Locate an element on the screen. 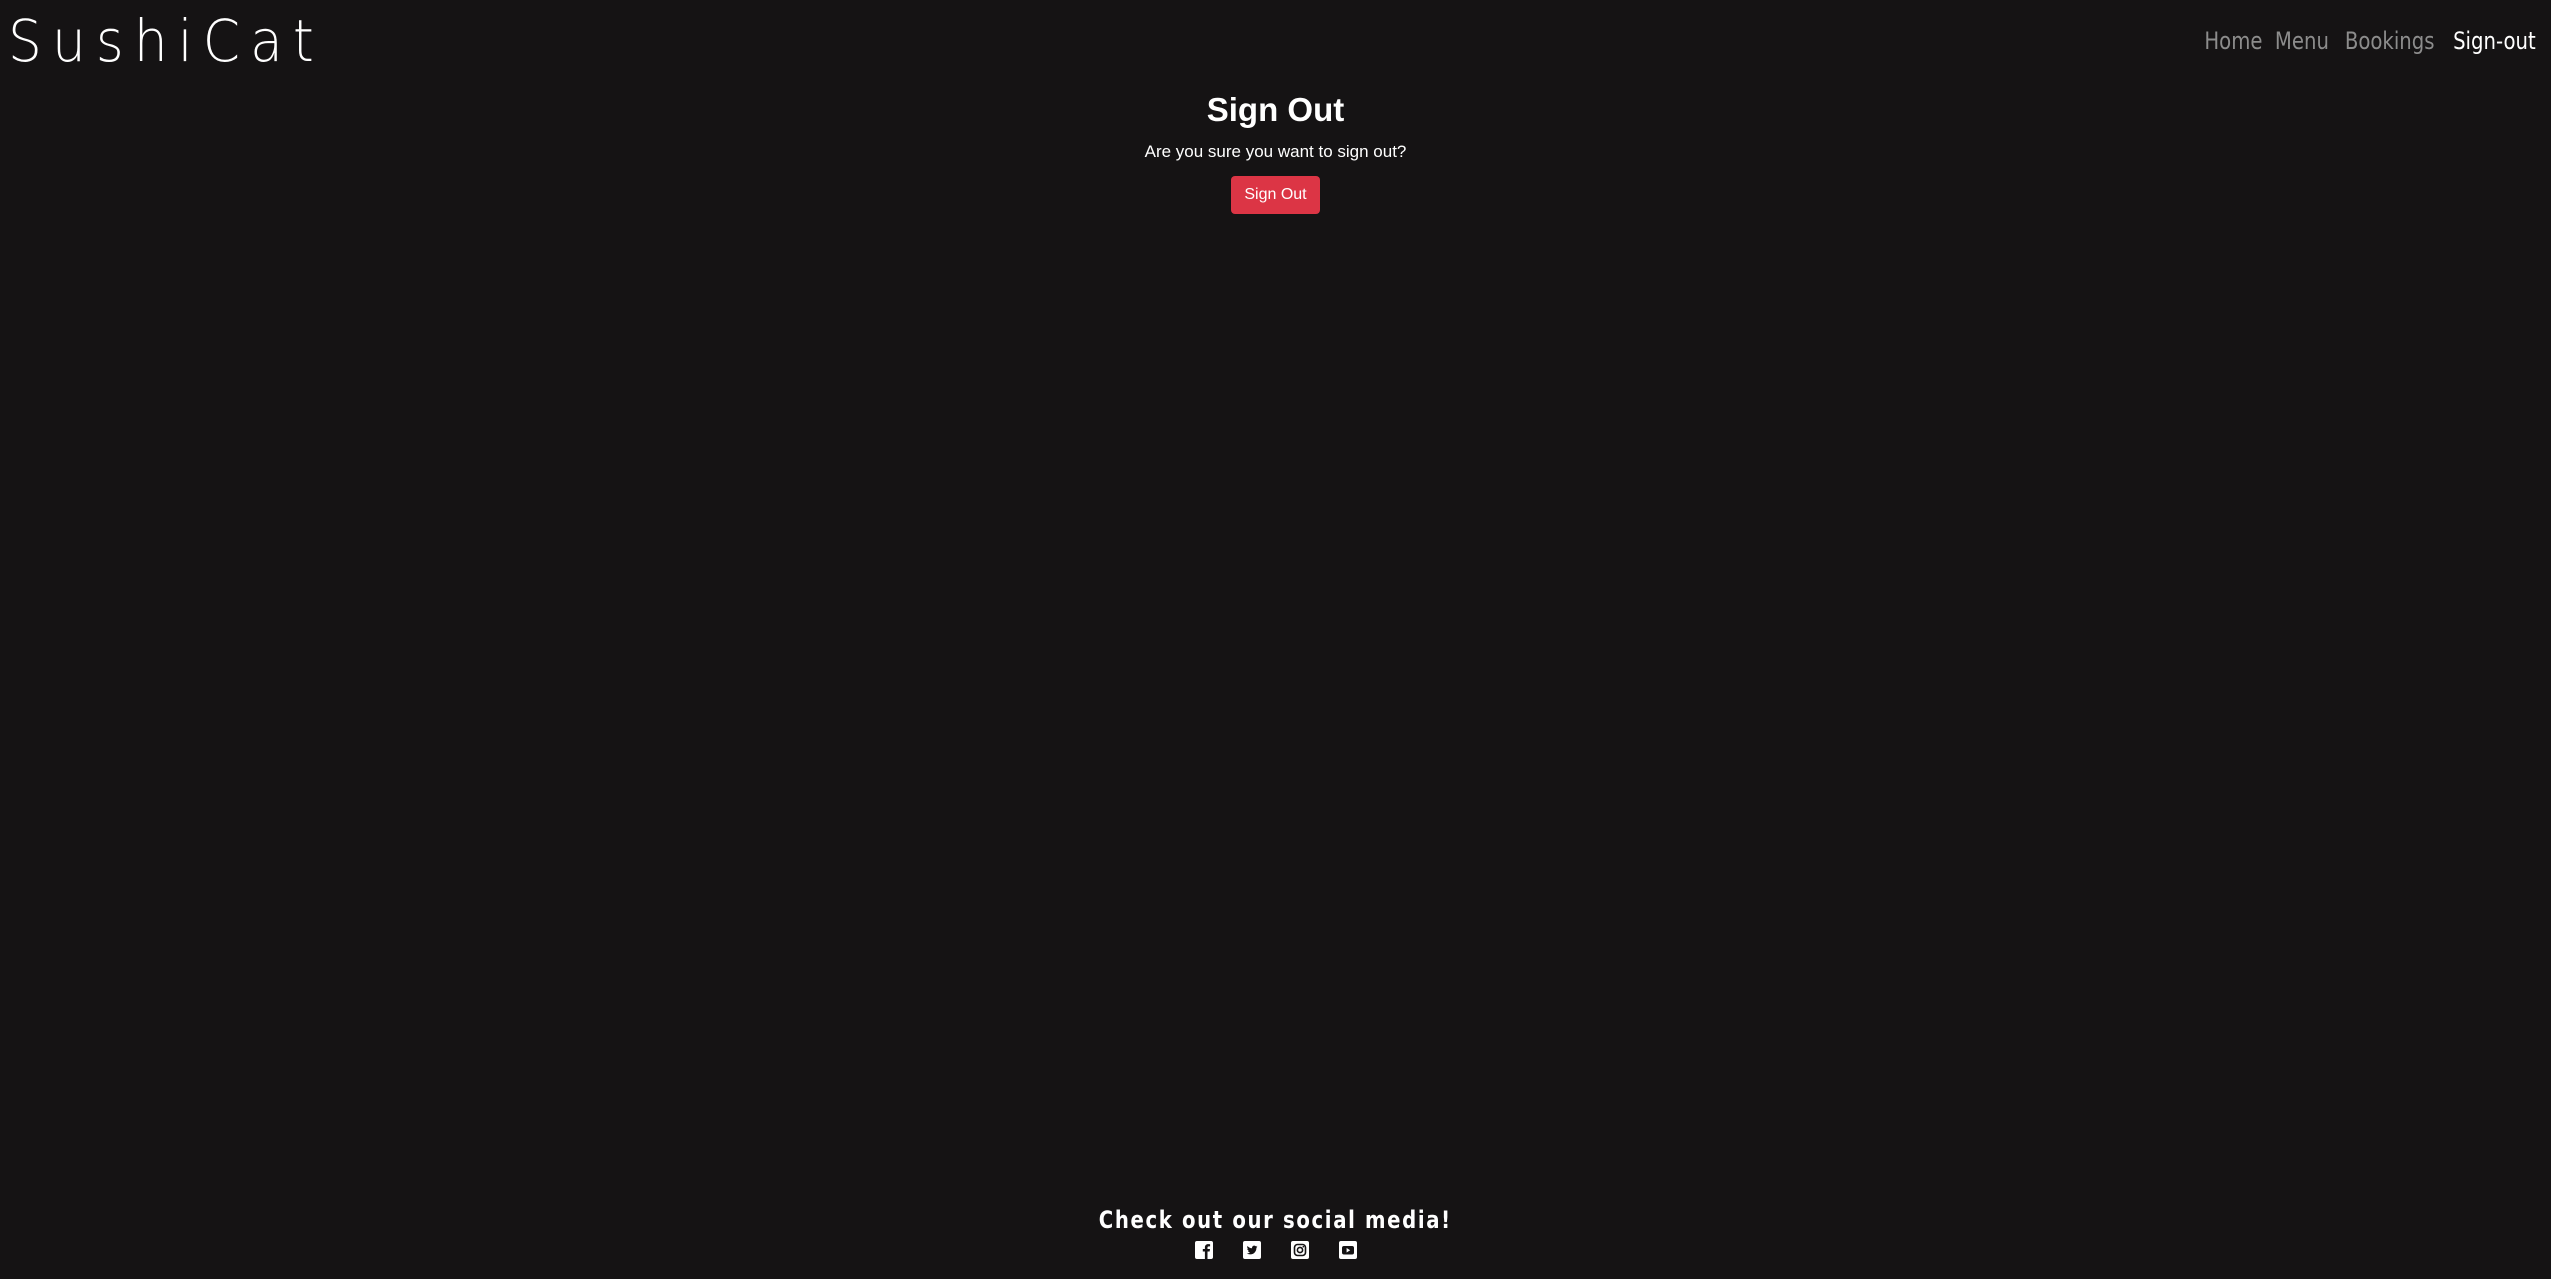 Image resolution: width=2551 pixels, height=1279 pixels. sign-out-prompt: Are you sure you want to sign out? is located at coordinates (1275, 151).